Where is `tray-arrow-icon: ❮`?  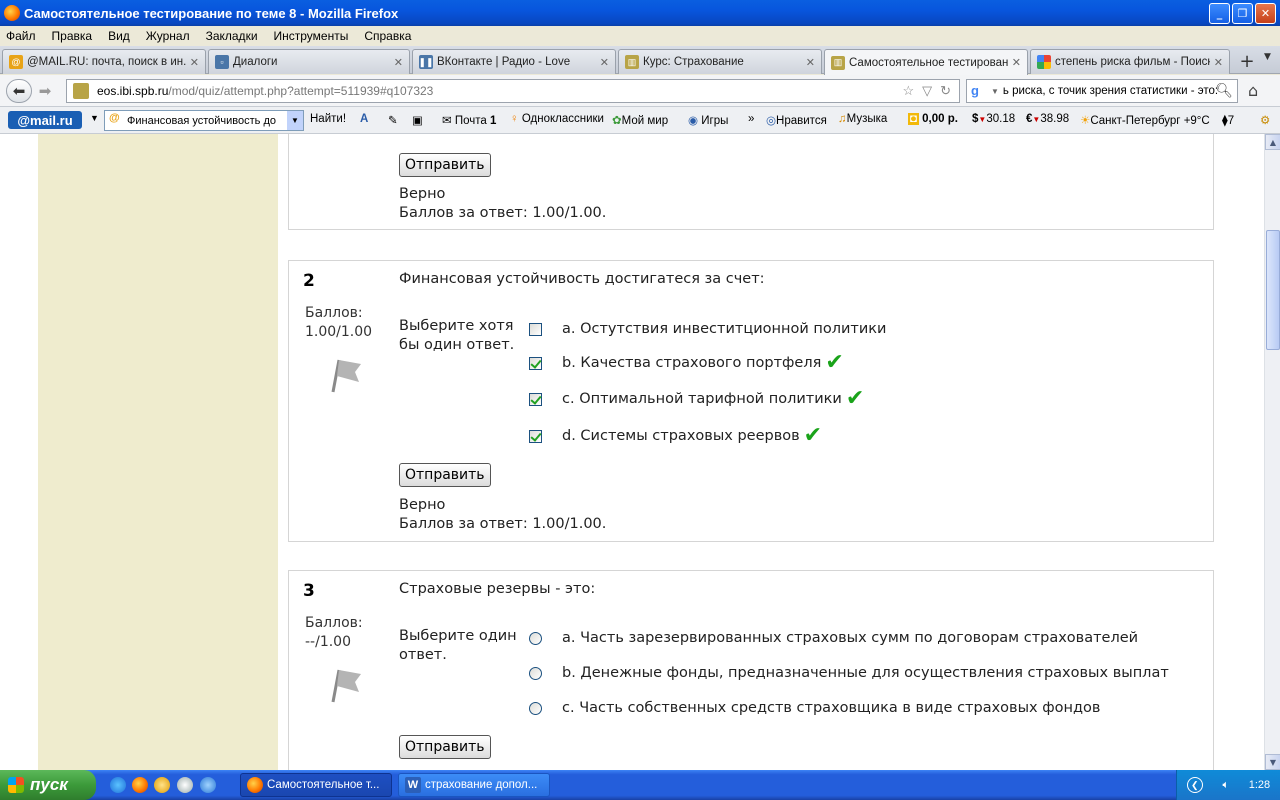 tray-arrow-icon: ❮ is located at coordinates (1194, 785).